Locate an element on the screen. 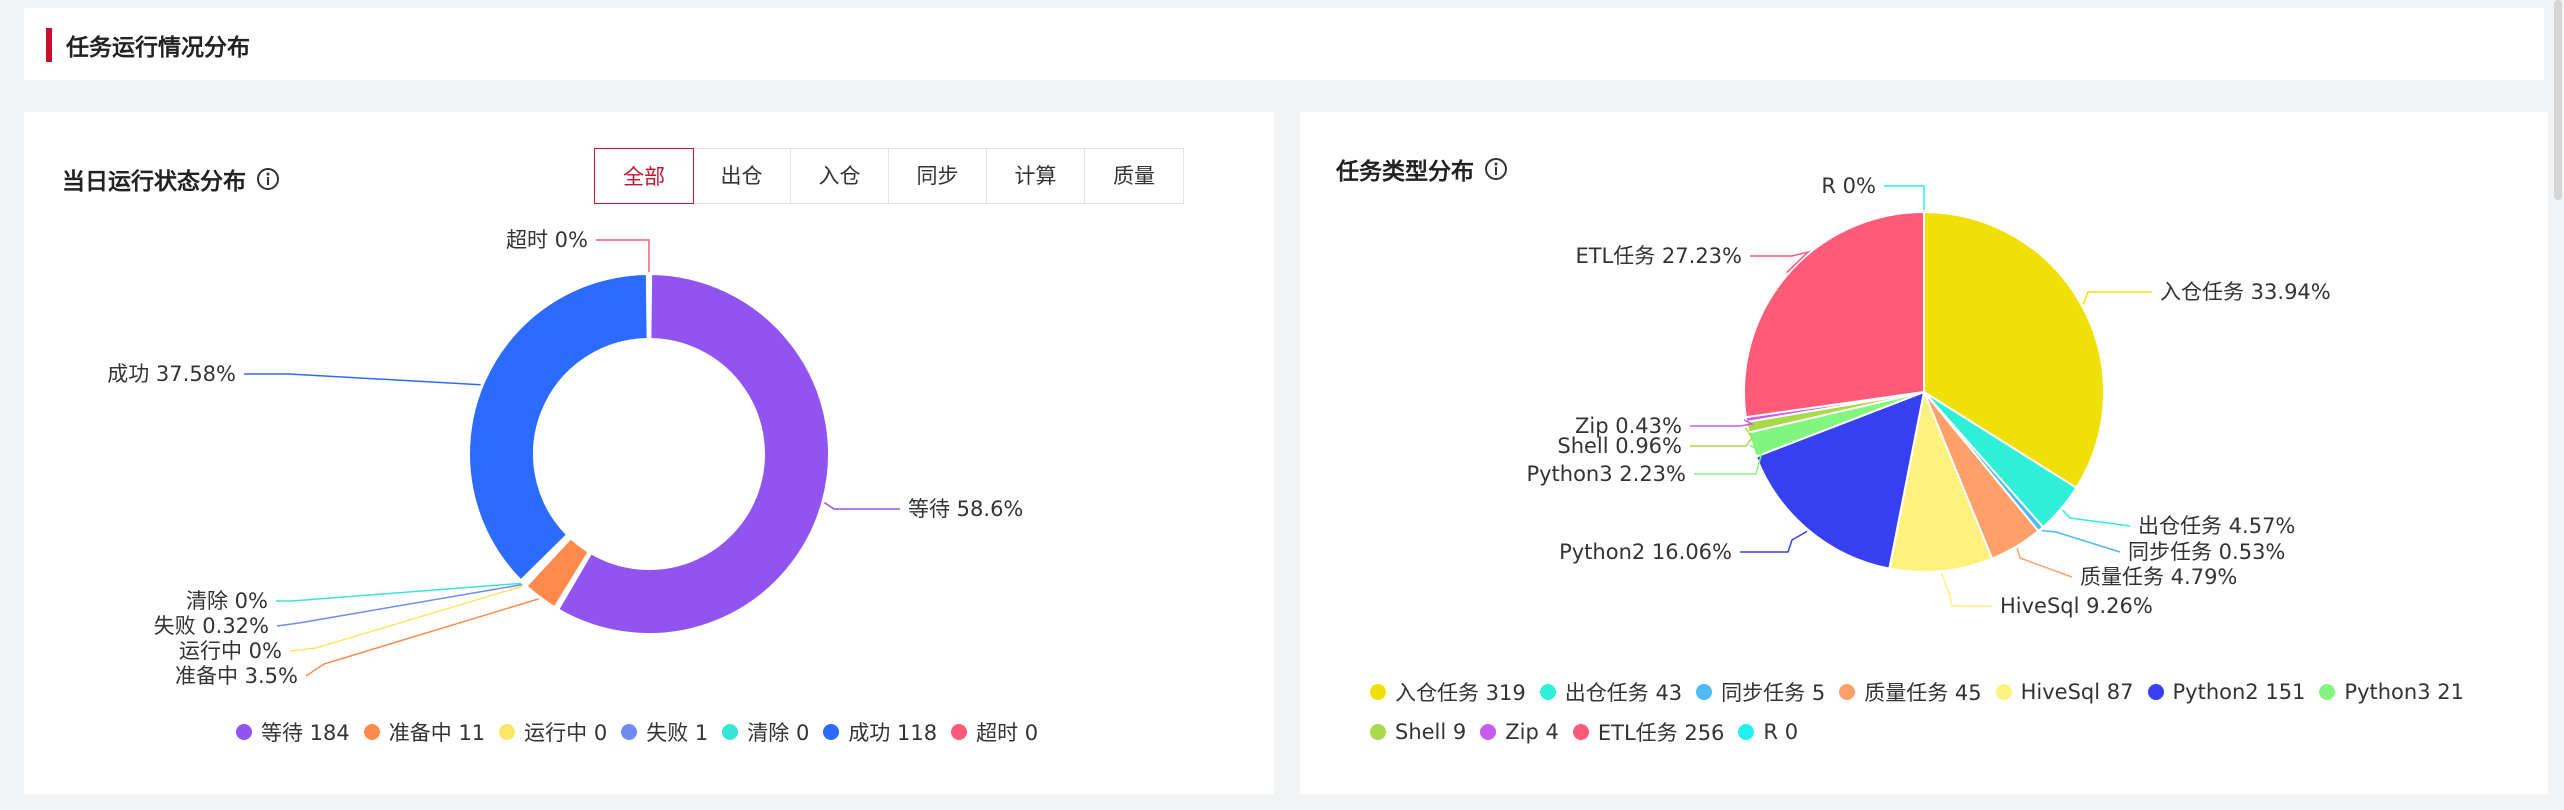 The height and width of the screenshot is (810, 2564). slice-label: 等待 58.6% is located at coordinates (965, 509).